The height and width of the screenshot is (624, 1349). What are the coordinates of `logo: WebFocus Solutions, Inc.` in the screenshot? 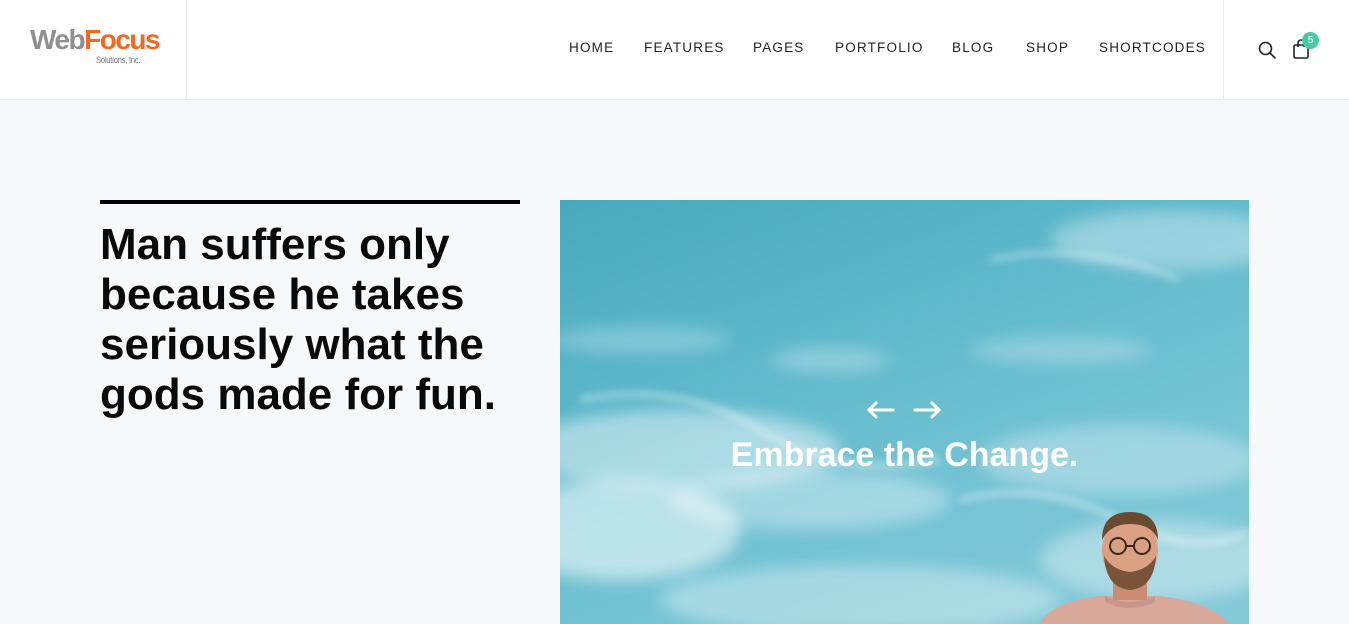 It's located at (95, 45).